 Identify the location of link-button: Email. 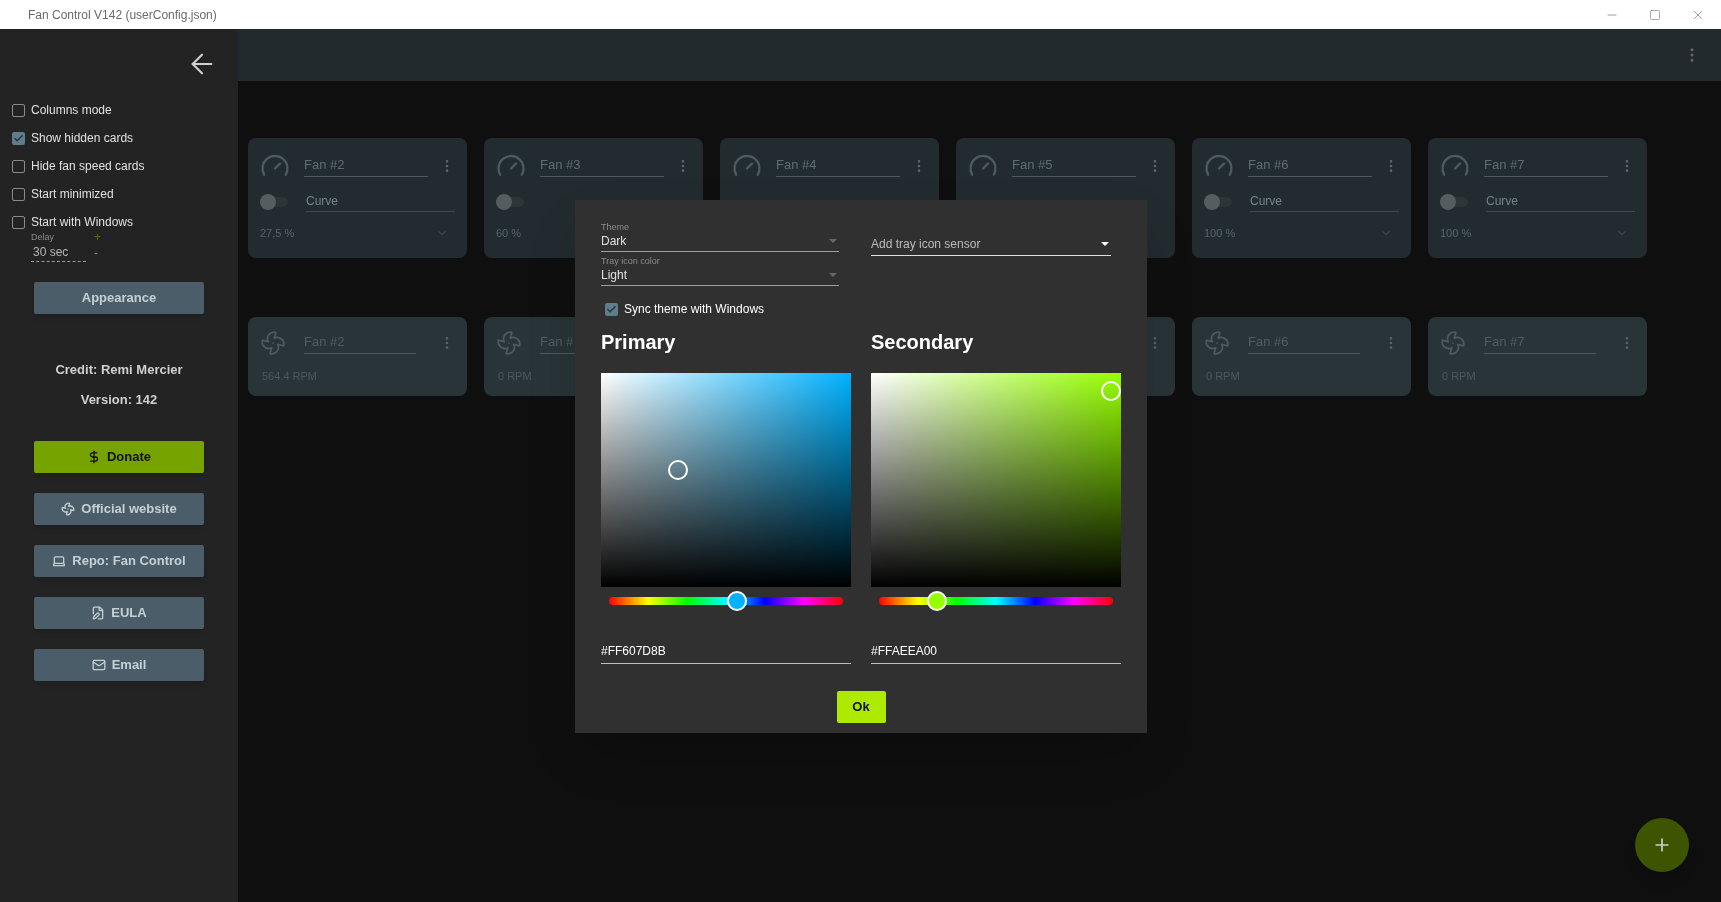
(119, 665).